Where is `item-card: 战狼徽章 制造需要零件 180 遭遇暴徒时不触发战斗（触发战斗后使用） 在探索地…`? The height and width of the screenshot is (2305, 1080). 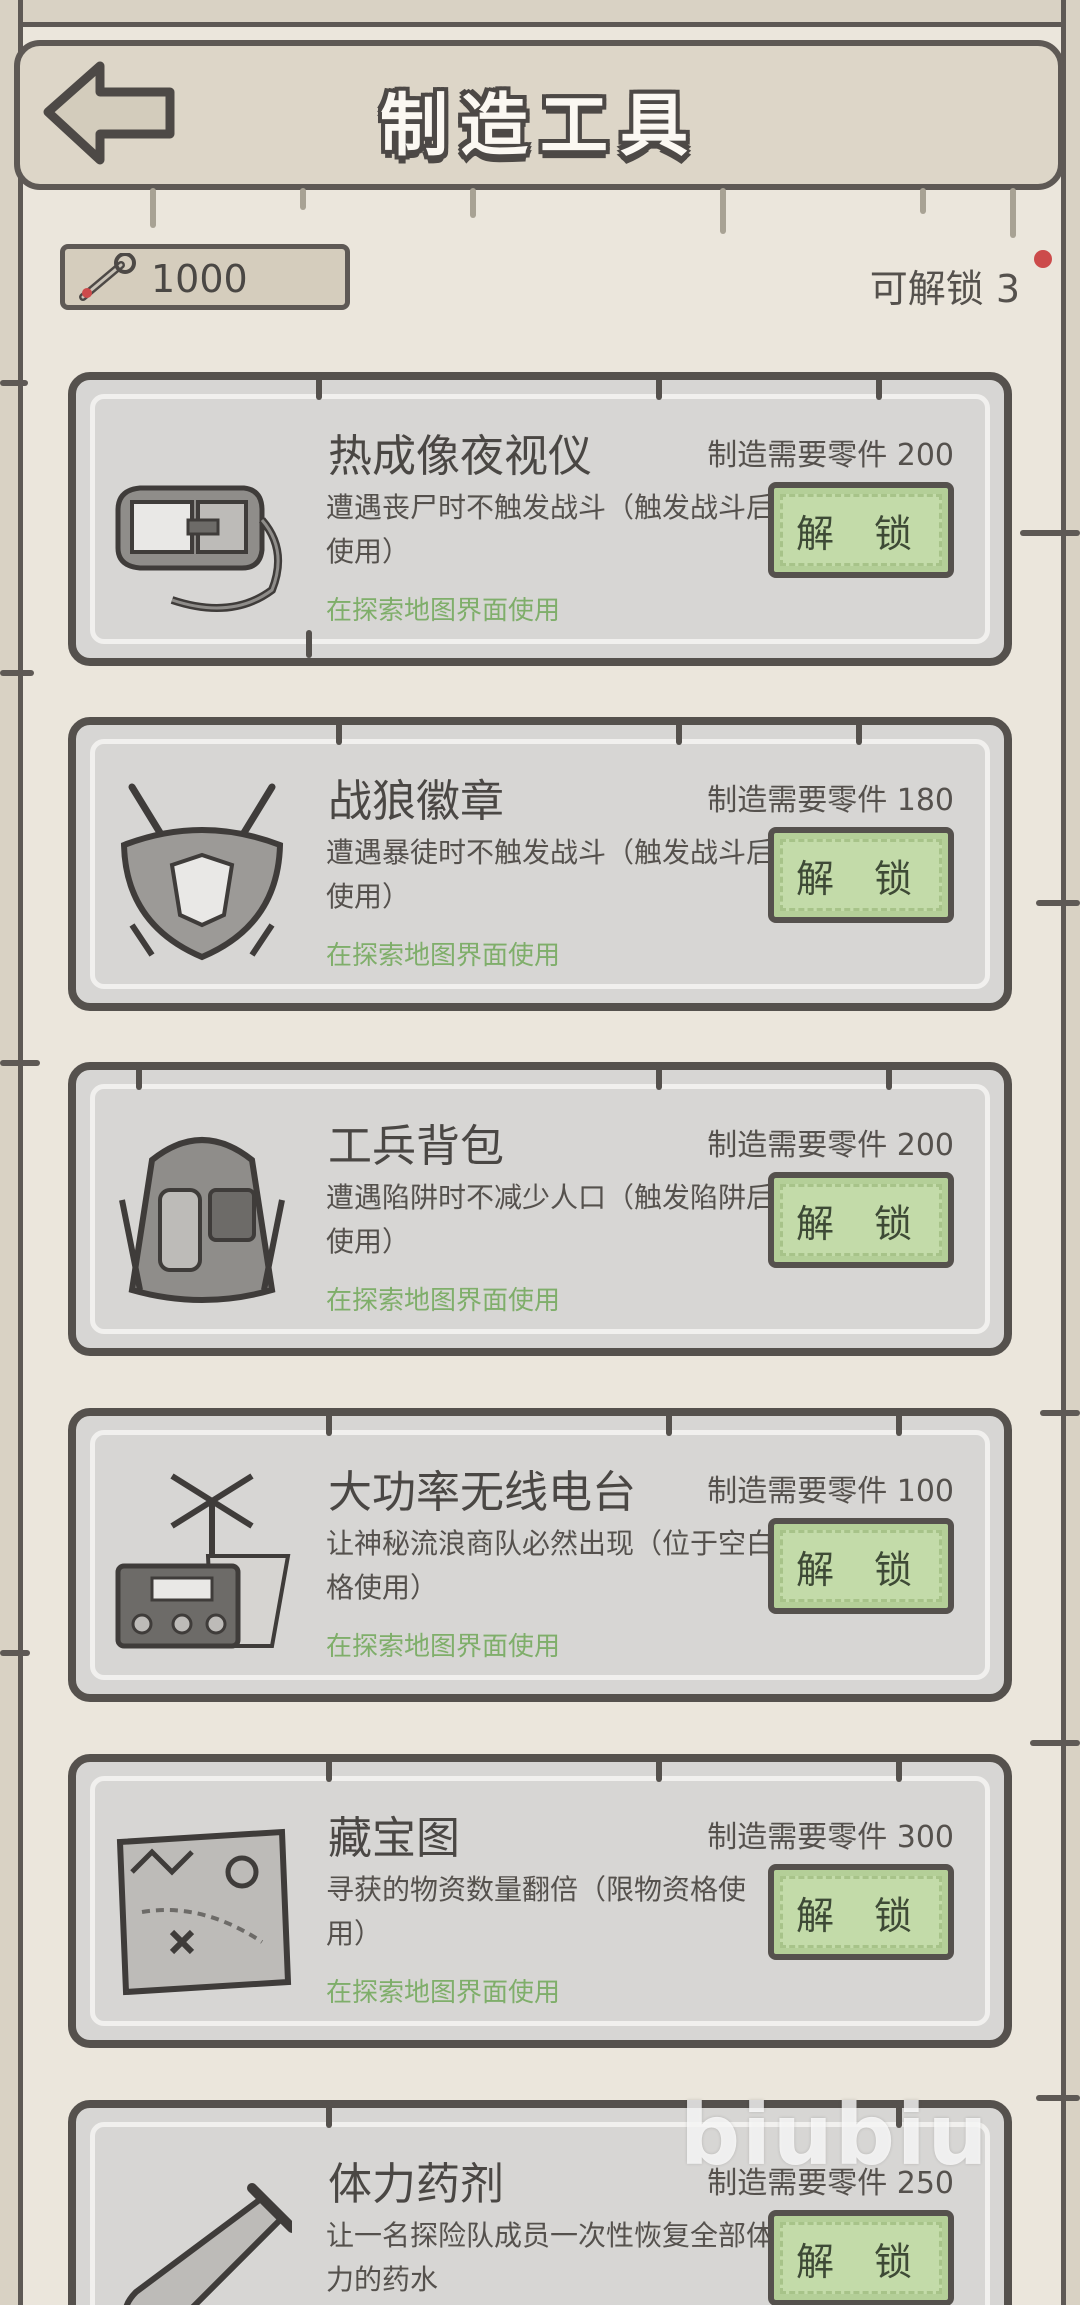 item-card: 战狼徽章 制造需要零件 180 遭遇暴徒时不触发战斗（触发战斗后使用） 在探索地… is located at coordinates (540, 864).